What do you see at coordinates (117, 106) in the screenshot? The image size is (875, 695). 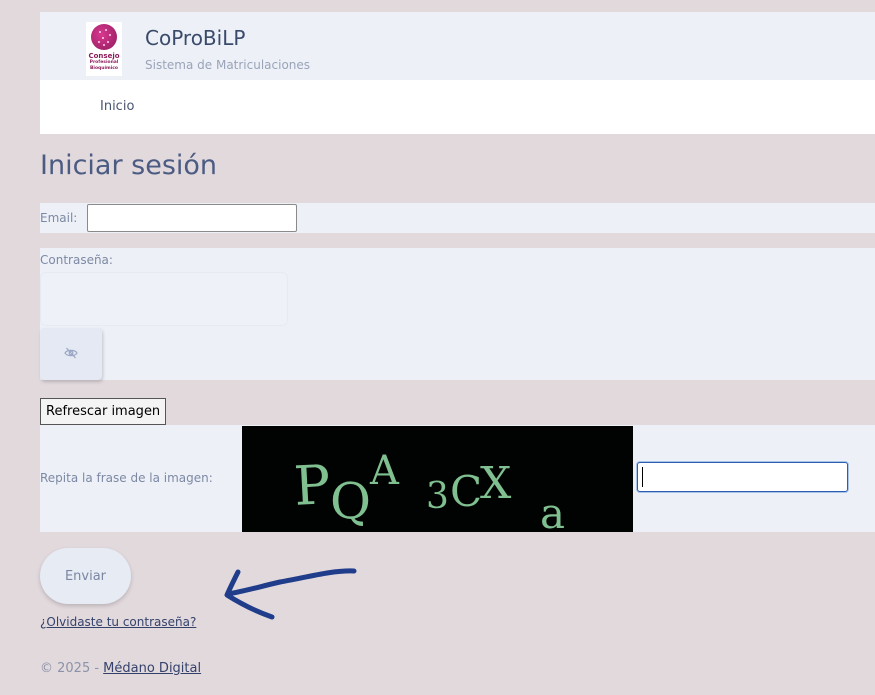 I see `nav-item-inicio: Inicio` at bounding box center [117, 106].